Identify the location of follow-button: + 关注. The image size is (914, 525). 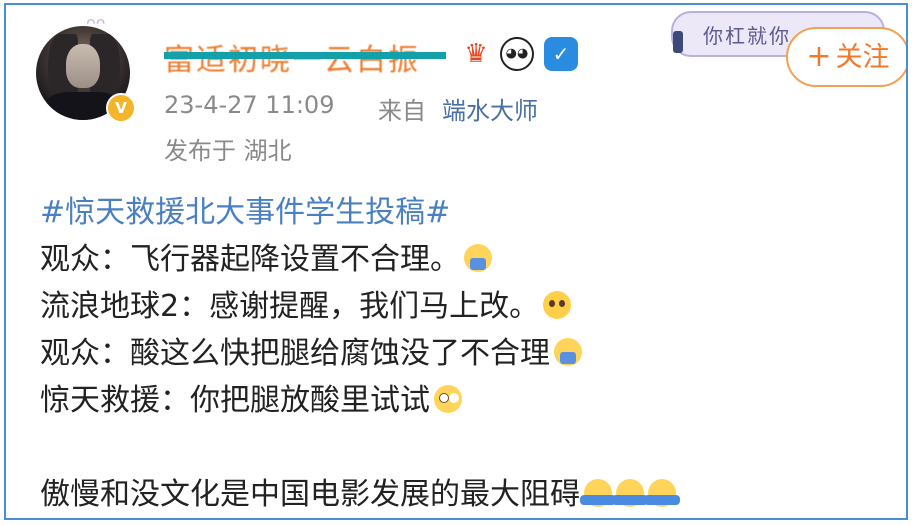
(846, 57).